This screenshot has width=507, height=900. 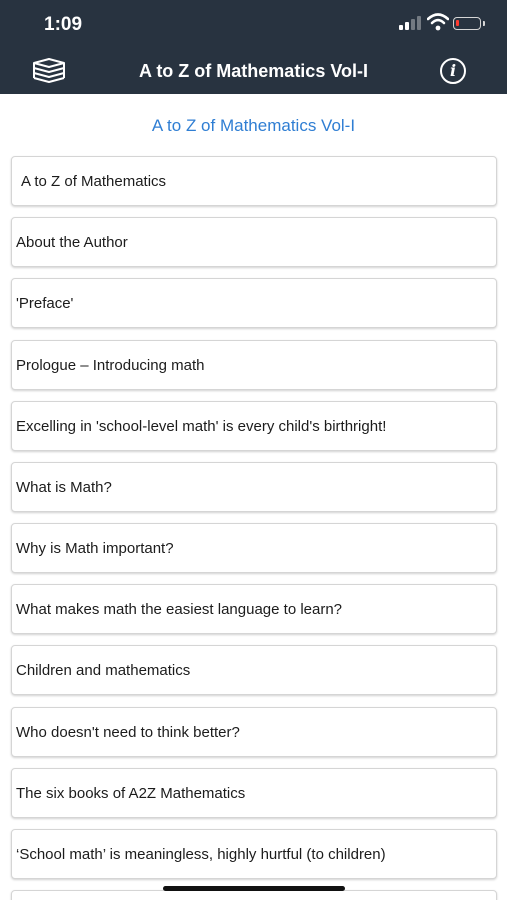 I want to click on chapter-item-about-author: About the Author, so click(x=254, y=242).